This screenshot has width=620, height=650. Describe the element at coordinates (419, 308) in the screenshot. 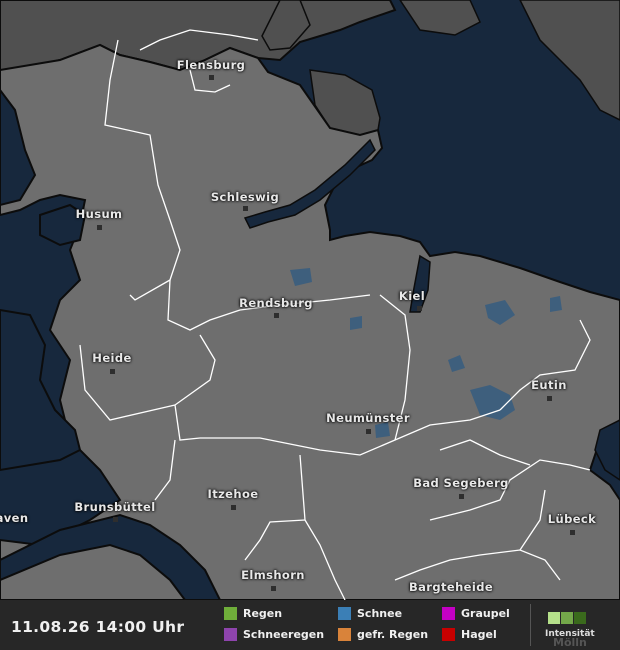

I see `city-dot-kiel` at that location.